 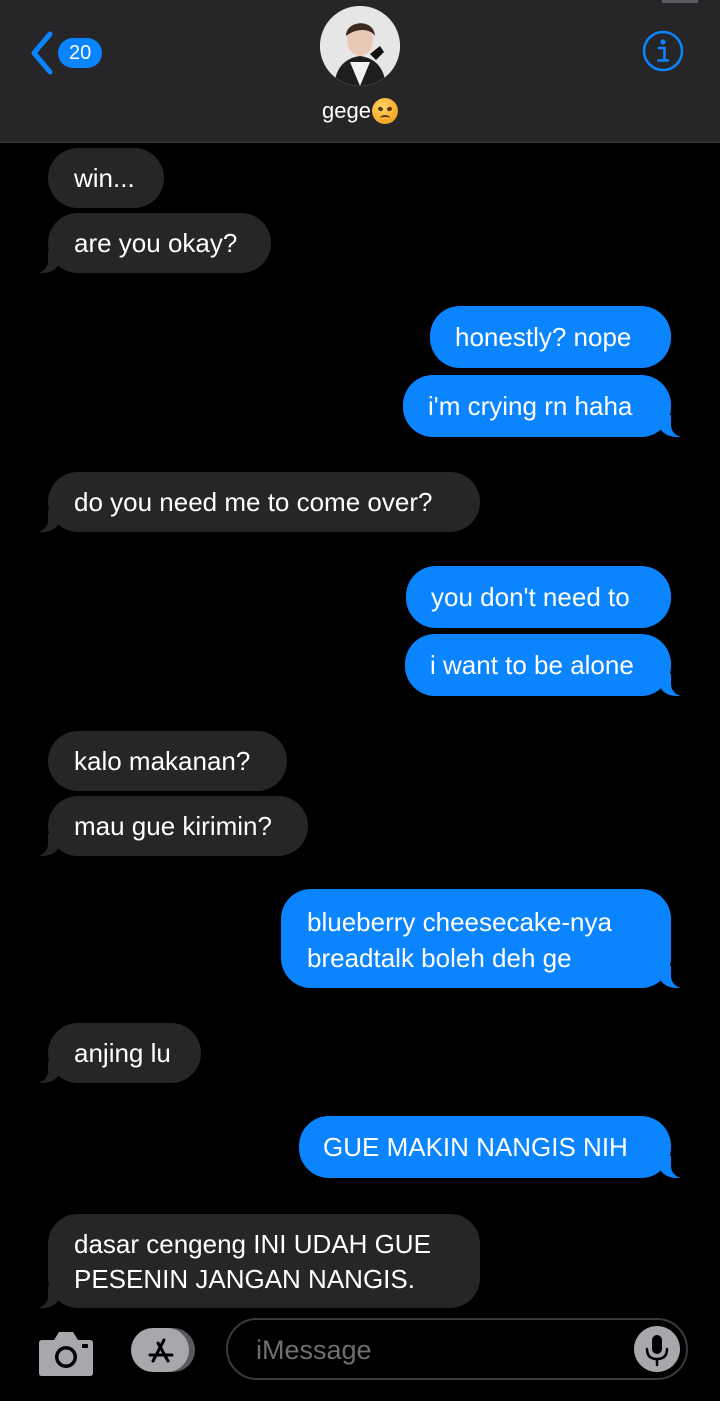 I want to click on message-text: honestly? nope, so click(x=543, y=337).